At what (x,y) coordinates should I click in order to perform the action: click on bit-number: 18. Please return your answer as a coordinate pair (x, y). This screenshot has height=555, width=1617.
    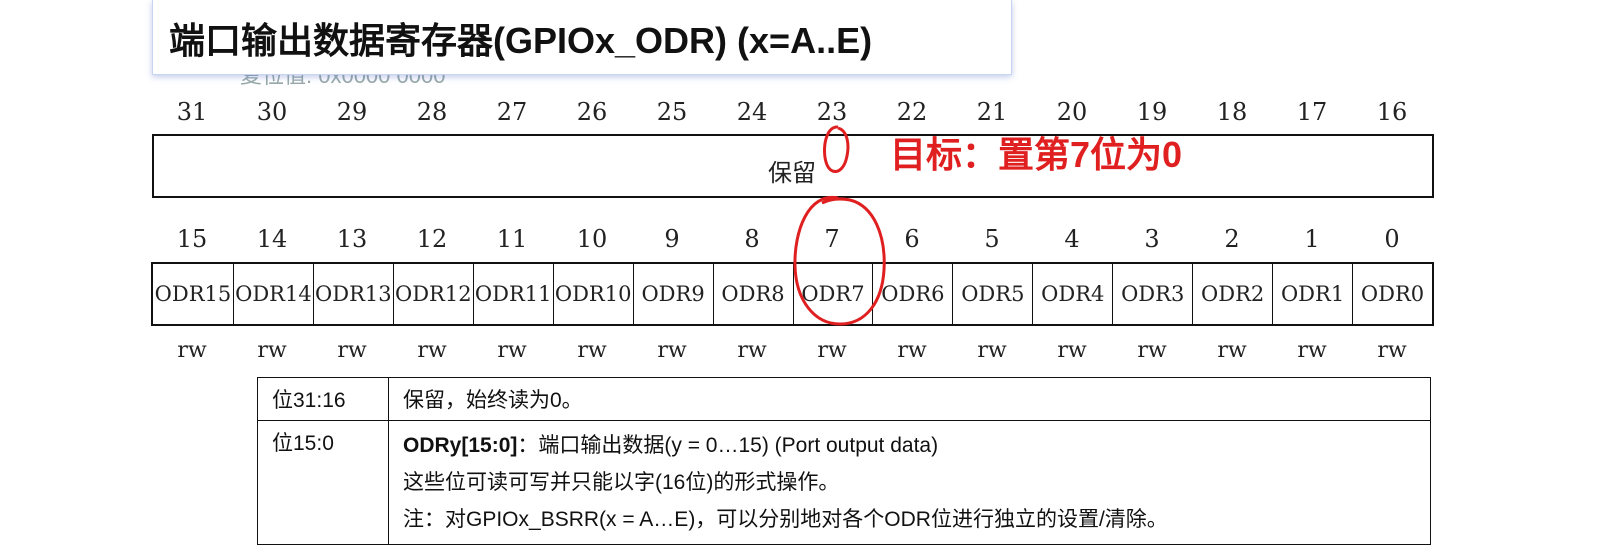
    Looking at the image, I should click on (1232, 112).